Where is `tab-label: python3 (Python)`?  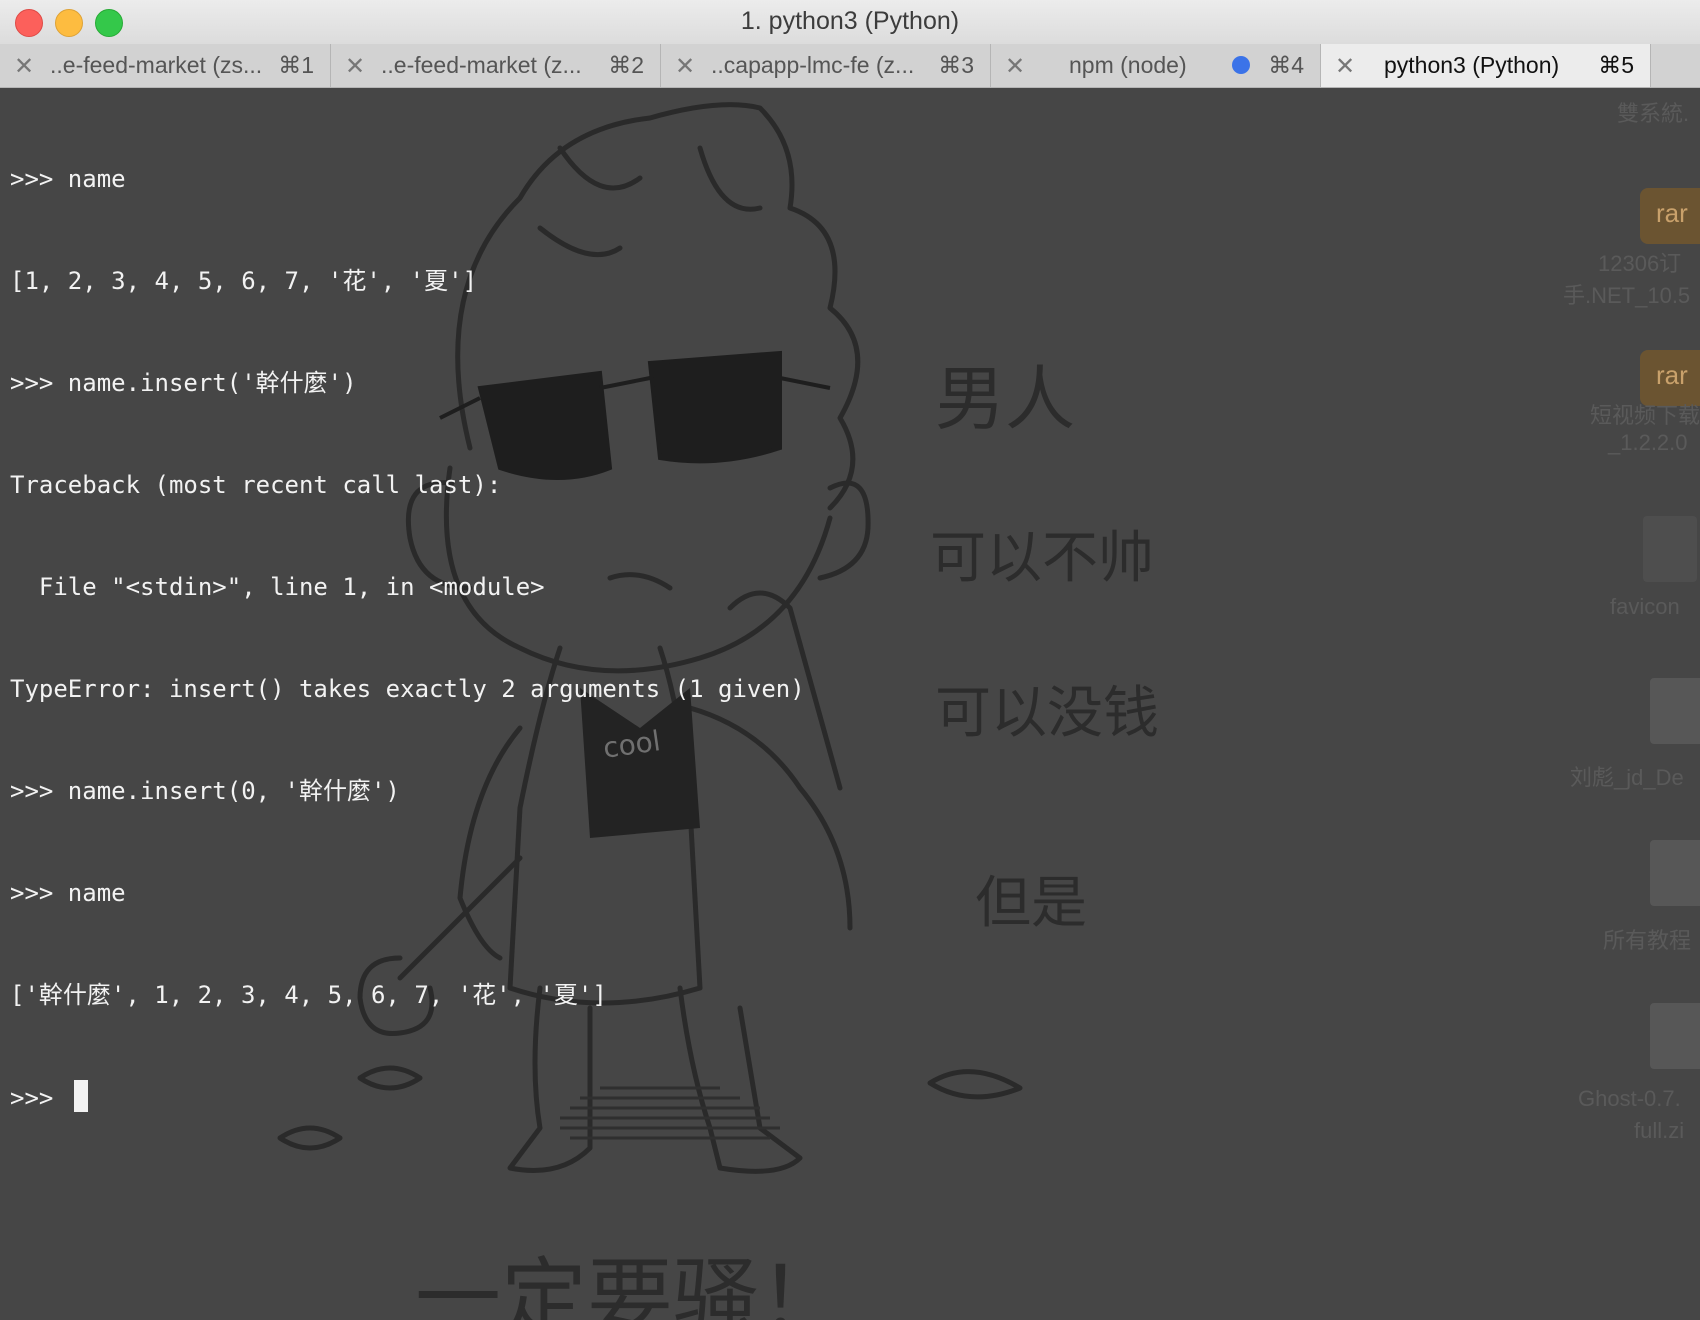
tab-label: python3 (Python) is located at coordinates (1472, 65).